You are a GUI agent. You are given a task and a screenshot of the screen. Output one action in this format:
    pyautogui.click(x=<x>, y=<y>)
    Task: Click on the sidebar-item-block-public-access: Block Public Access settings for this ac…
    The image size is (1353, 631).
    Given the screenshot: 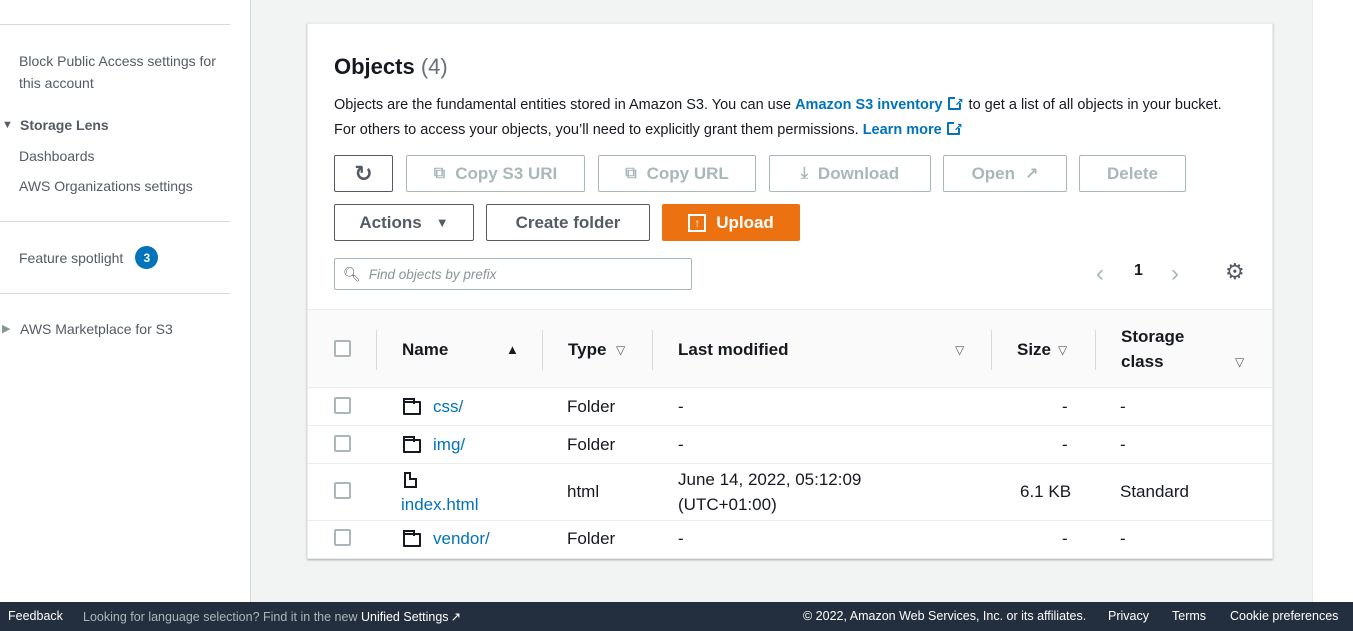 What is the action you would take?
    pyautogui.click(x=124, y=72)
    